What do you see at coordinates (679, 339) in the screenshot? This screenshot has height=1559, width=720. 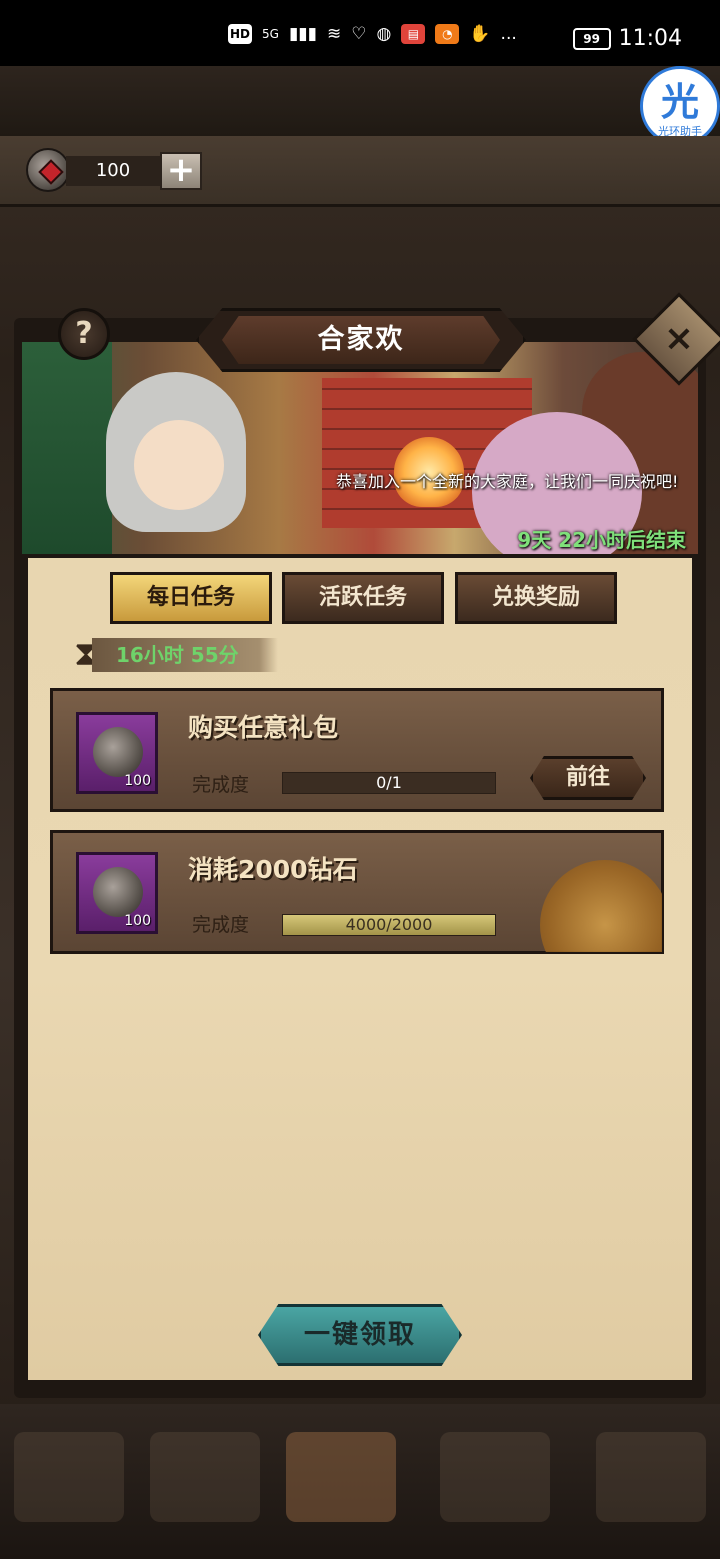 I see `close-icon: ×` at bounding box center [679, 339].